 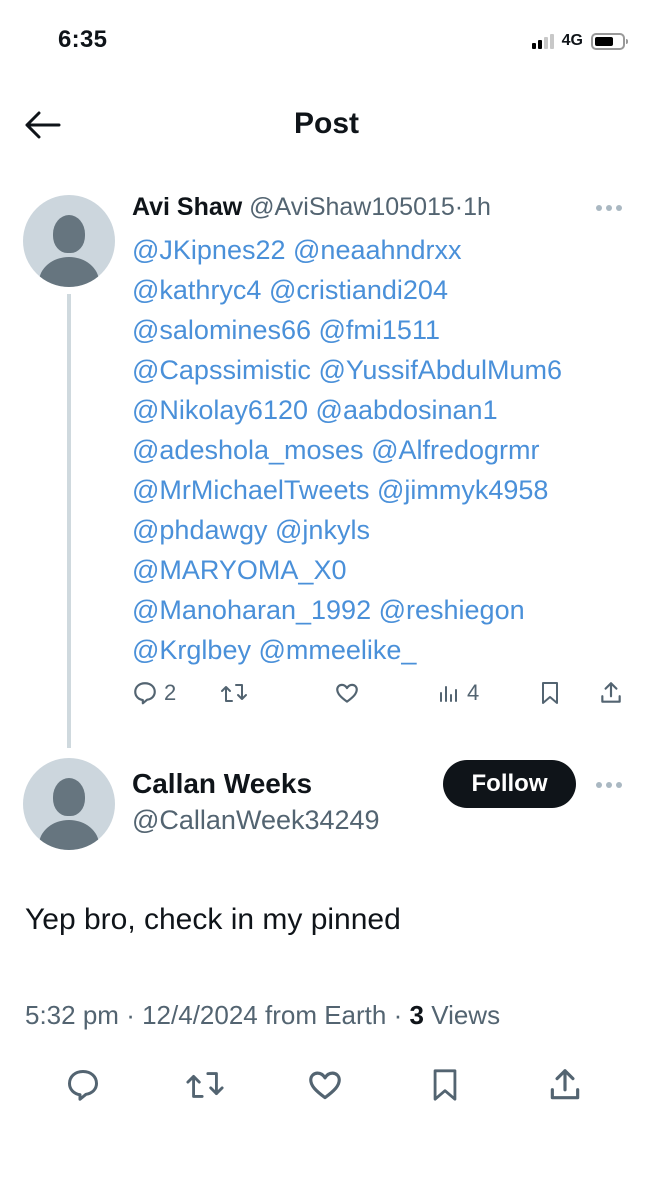 I want to click on mention-link: @cristiandi204, so click(x=358, y=290).